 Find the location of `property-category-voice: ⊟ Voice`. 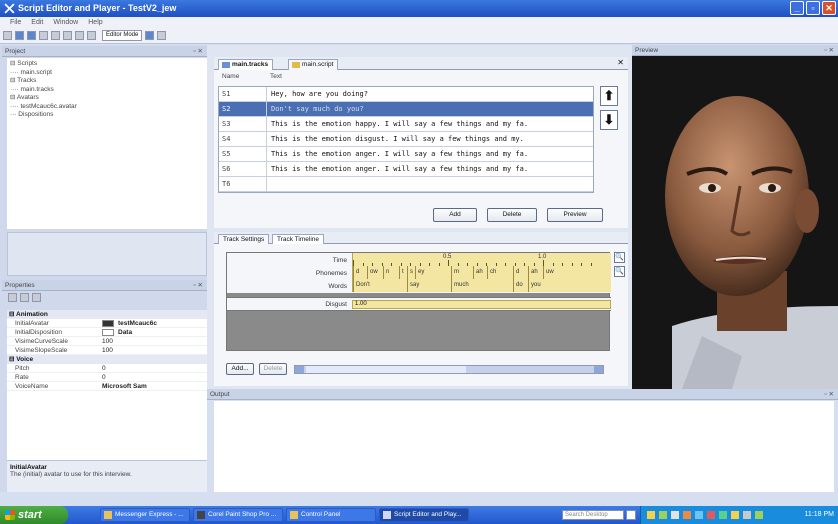

property-category-voice: ⊟ Voice is located at coordinates (107, 359).